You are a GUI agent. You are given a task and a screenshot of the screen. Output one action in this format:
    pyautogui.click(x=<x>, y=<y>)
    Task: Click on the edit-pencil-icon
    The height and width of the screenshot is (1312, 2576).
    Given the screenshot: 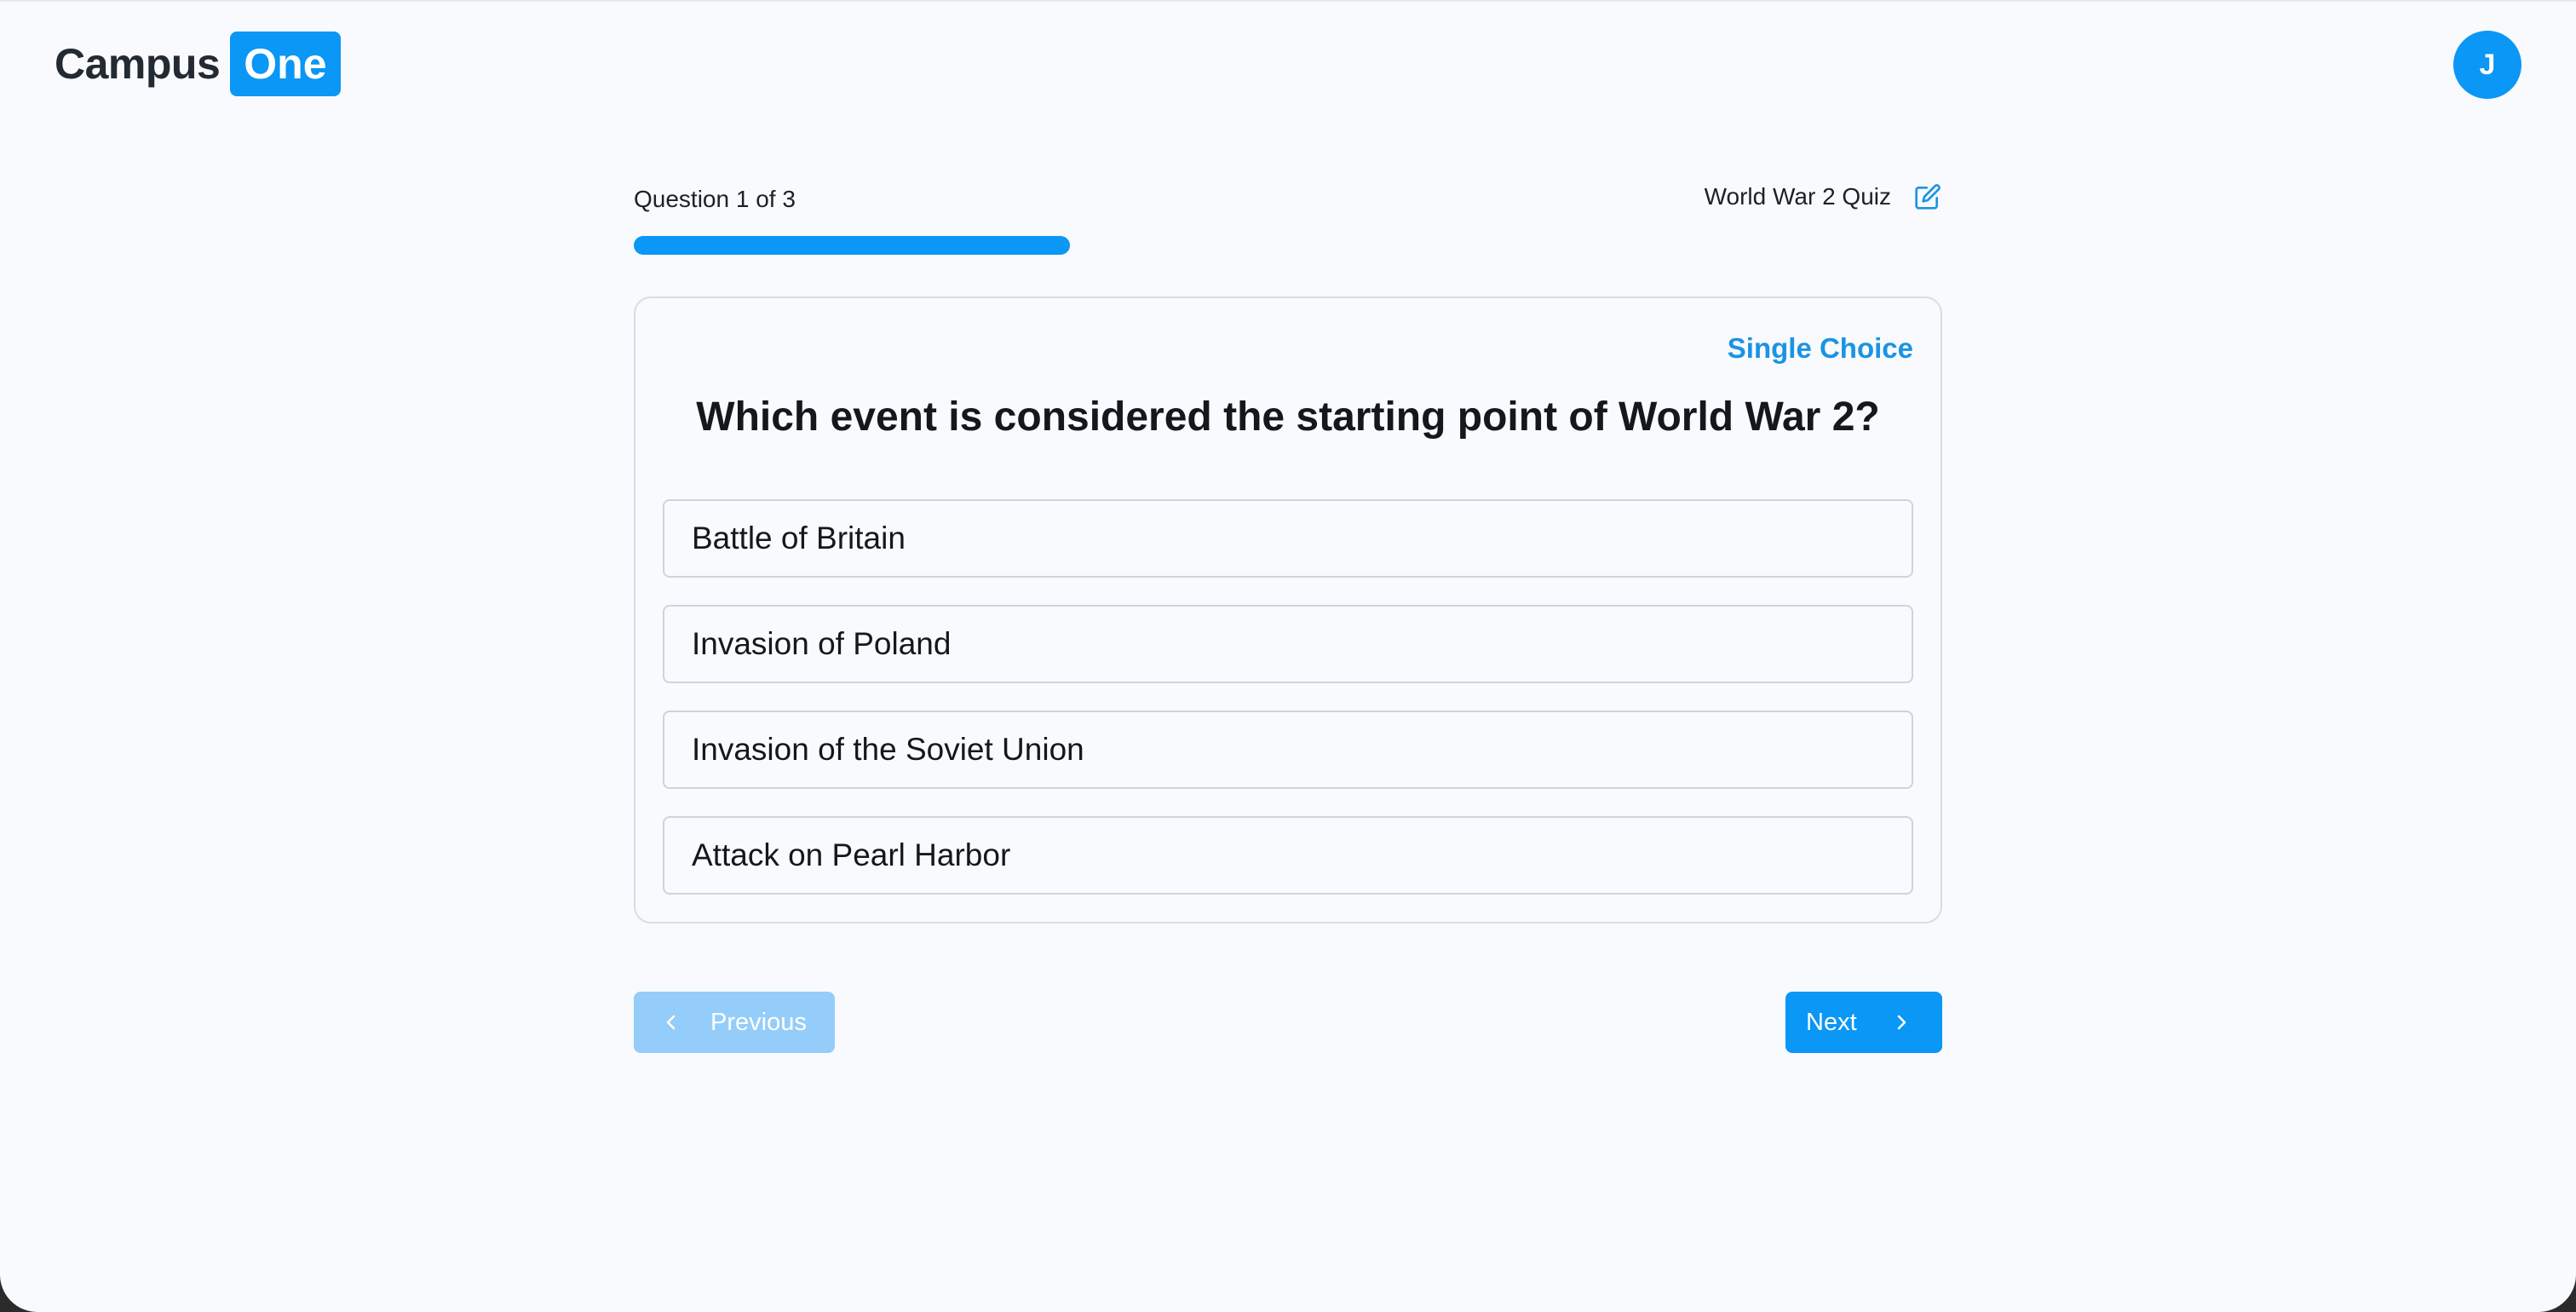 What is the action you would take?
    pyautogui.click(x=1928, y=196)
    